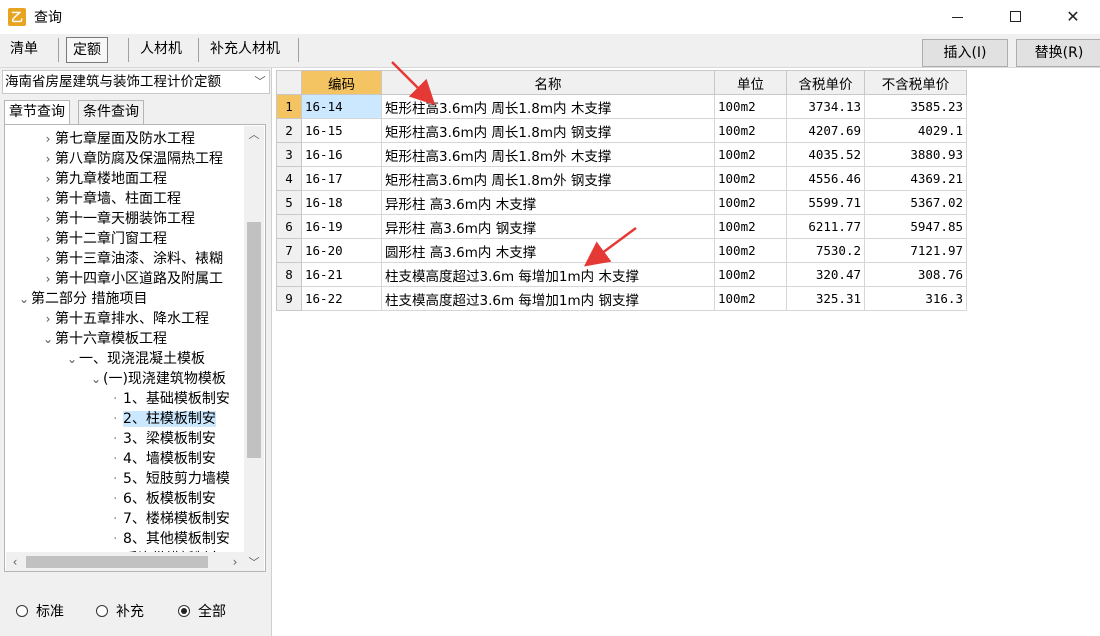 The height and width of the screenshot is (636, 1100). What do you see at coordinates (136, 82) in the screenshot?
I see `quota-library-select: 海南省房屋建筑与装饰工程计价定额 ﹀` at bounding box center [136, 82].